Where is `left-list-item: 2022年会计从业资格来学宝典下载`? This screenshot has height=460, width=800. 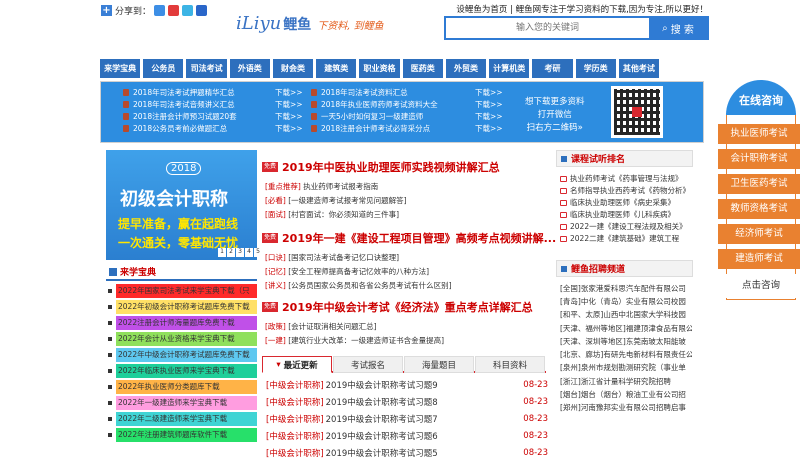
left-list-item: 2022年会计从业资格来学宝典下载 is located at coordinates (181, 339).